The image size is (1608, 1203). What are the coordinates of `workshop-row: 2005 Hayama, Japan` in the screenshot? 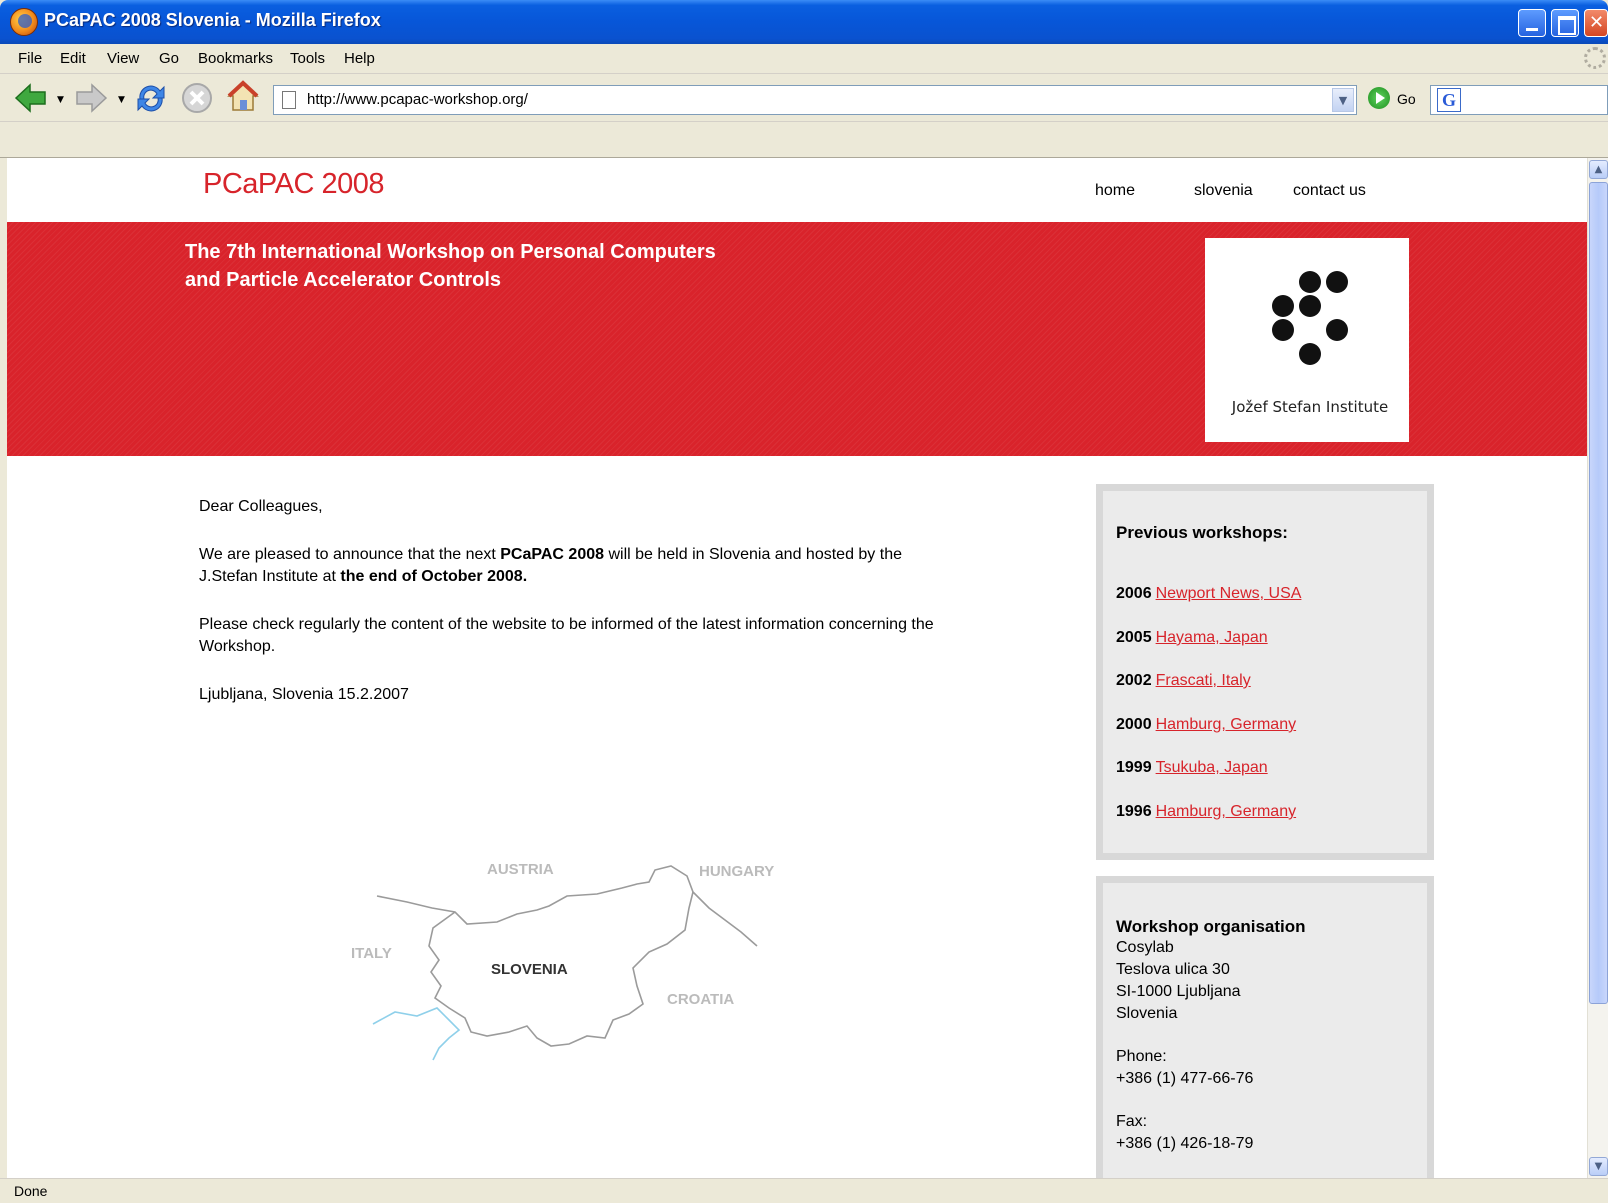 It's located at (1192, 638).